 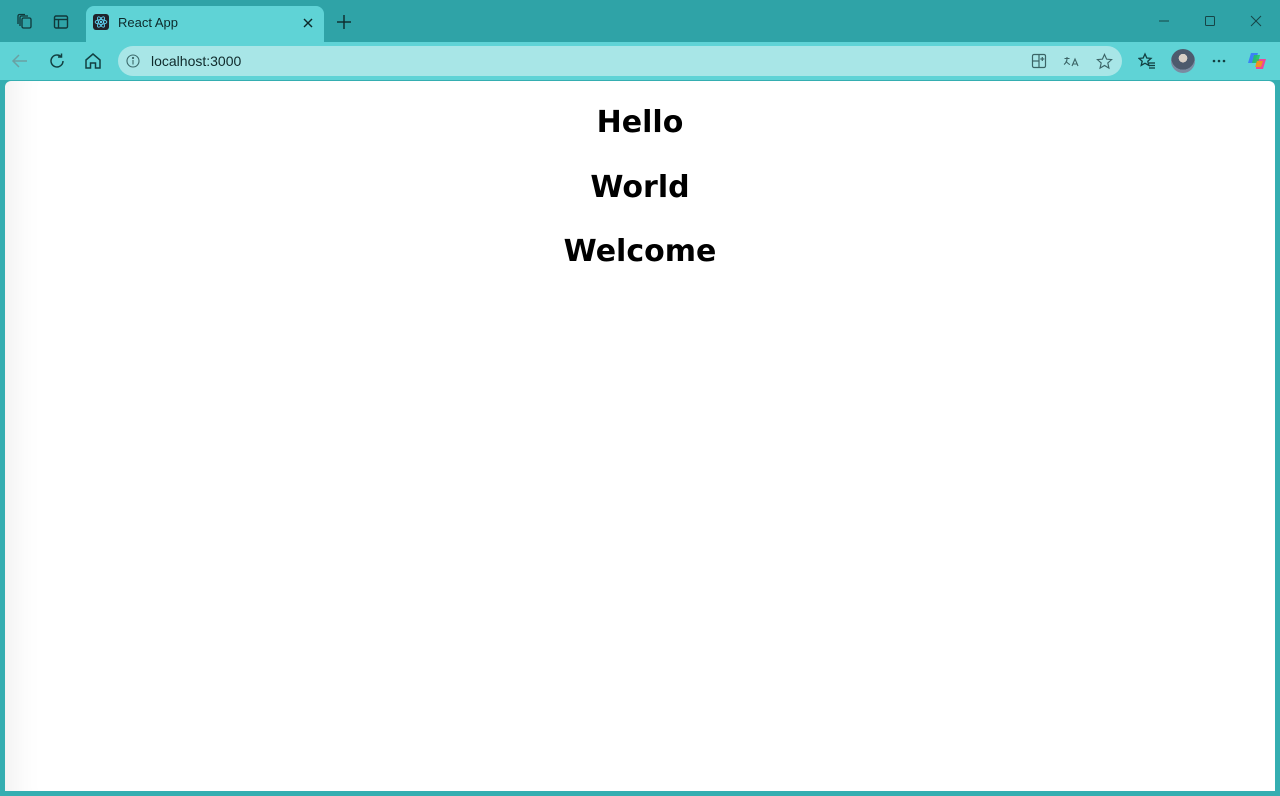 I want to click on plus-icon, so click(x=344, y=22).